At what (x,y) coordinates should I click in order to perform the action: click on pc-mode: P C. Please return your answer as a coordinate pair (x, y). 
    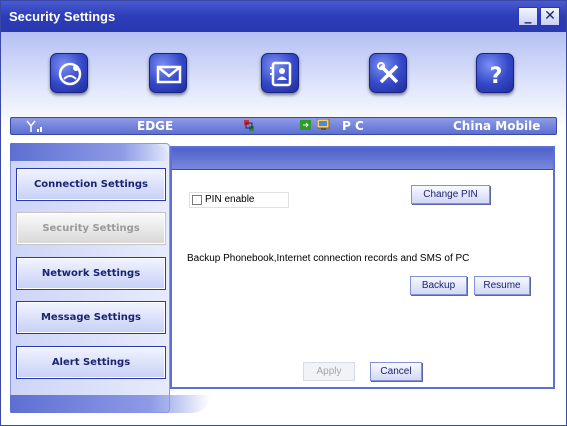
    Looking at the image, I should click on (353, 126).